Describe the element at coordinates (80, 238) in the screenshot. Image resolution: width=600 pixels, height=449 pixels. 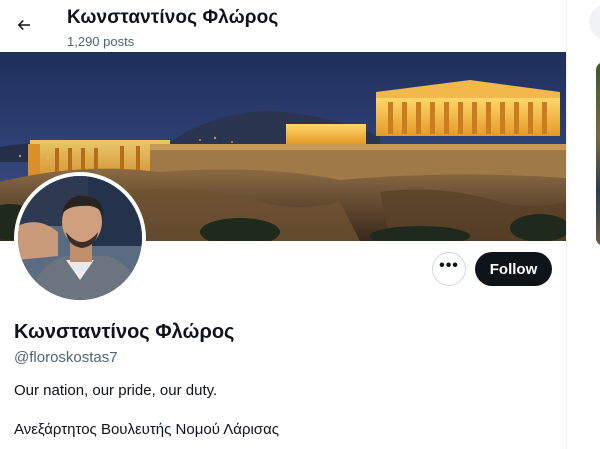
I see `profile-avatar` at that location.